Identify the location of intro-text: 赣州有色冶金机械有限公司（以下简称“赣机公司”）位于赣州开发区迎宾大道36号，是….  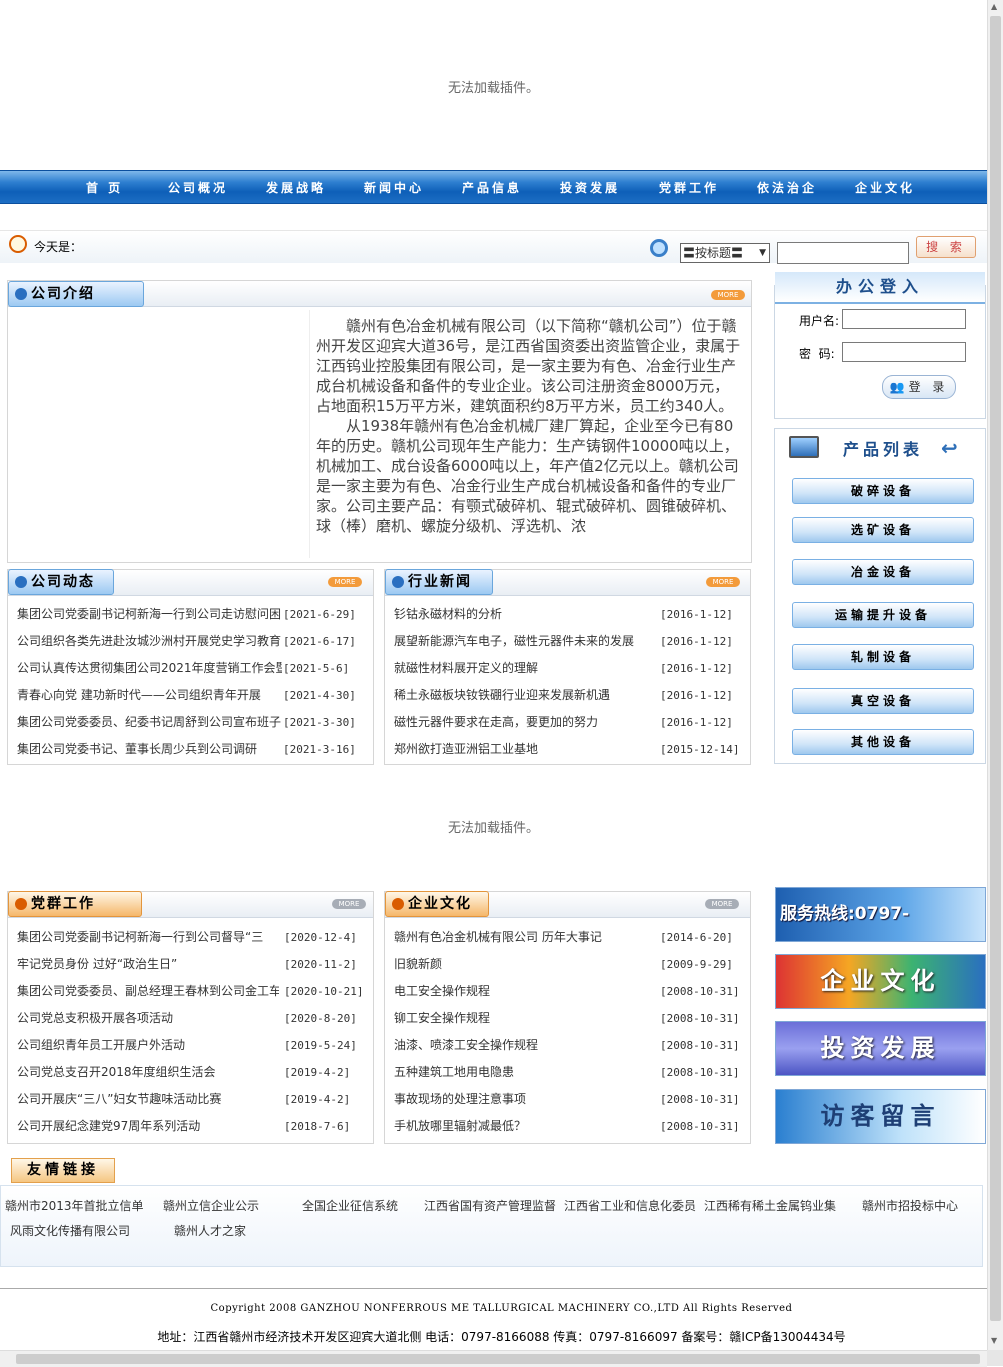
(529, 436).